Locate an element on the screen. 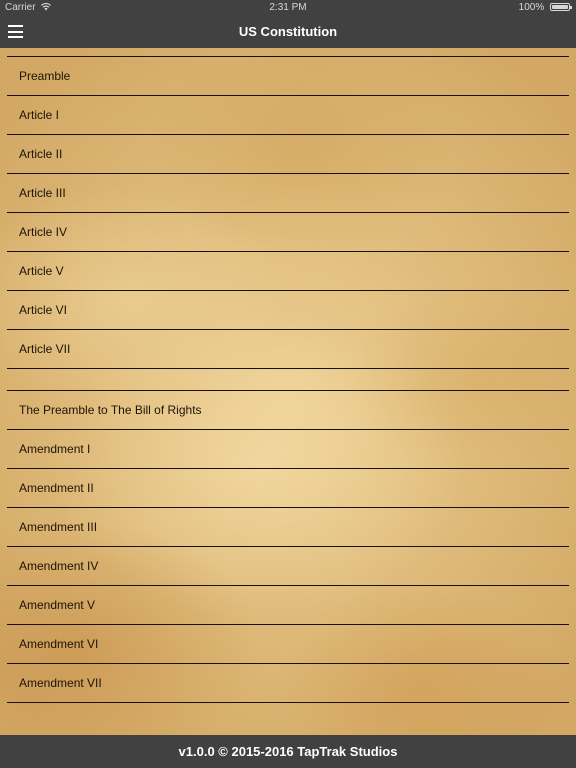 This screenshot has width=576, height=768. status-time: 2:31 PM is located at coordinates (288, 7).